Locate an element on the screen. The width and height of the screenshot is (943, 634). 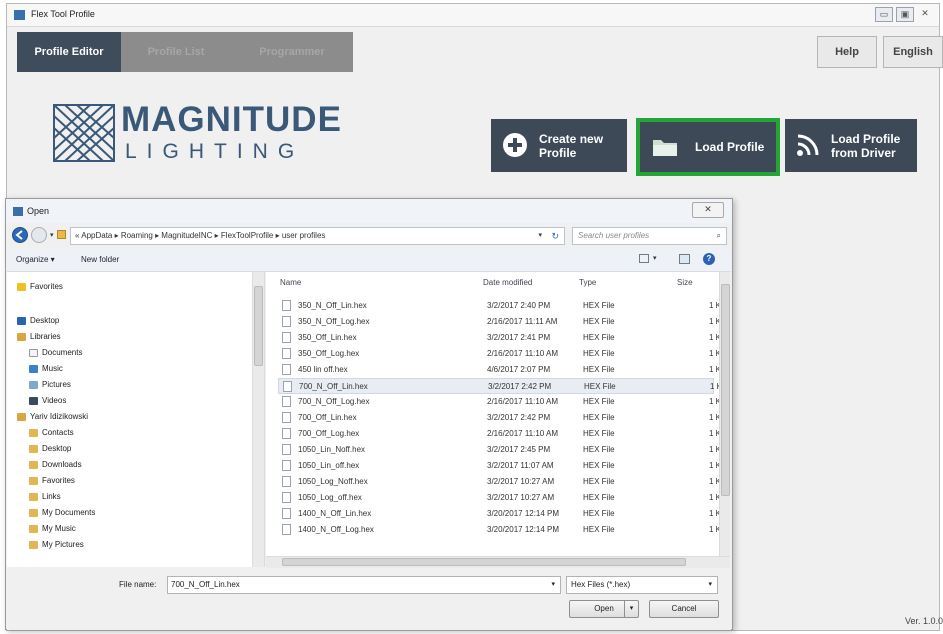
forward-arrow-icon is located at coordinates (39, 235).